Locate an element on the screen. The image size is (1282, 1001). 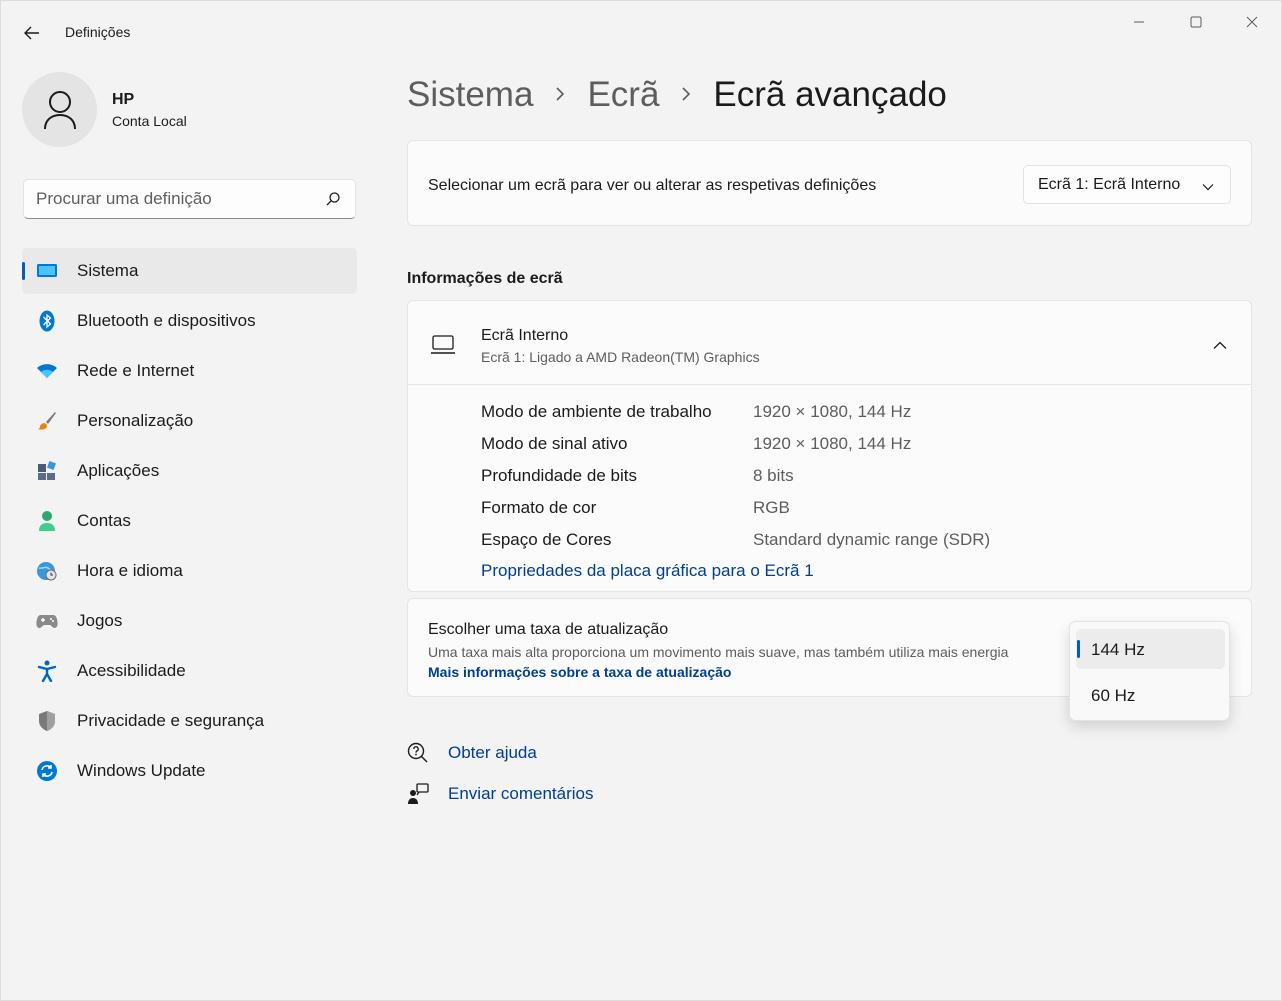
sidebar-item-accounts: Contas is located at coordinates (189, 521).